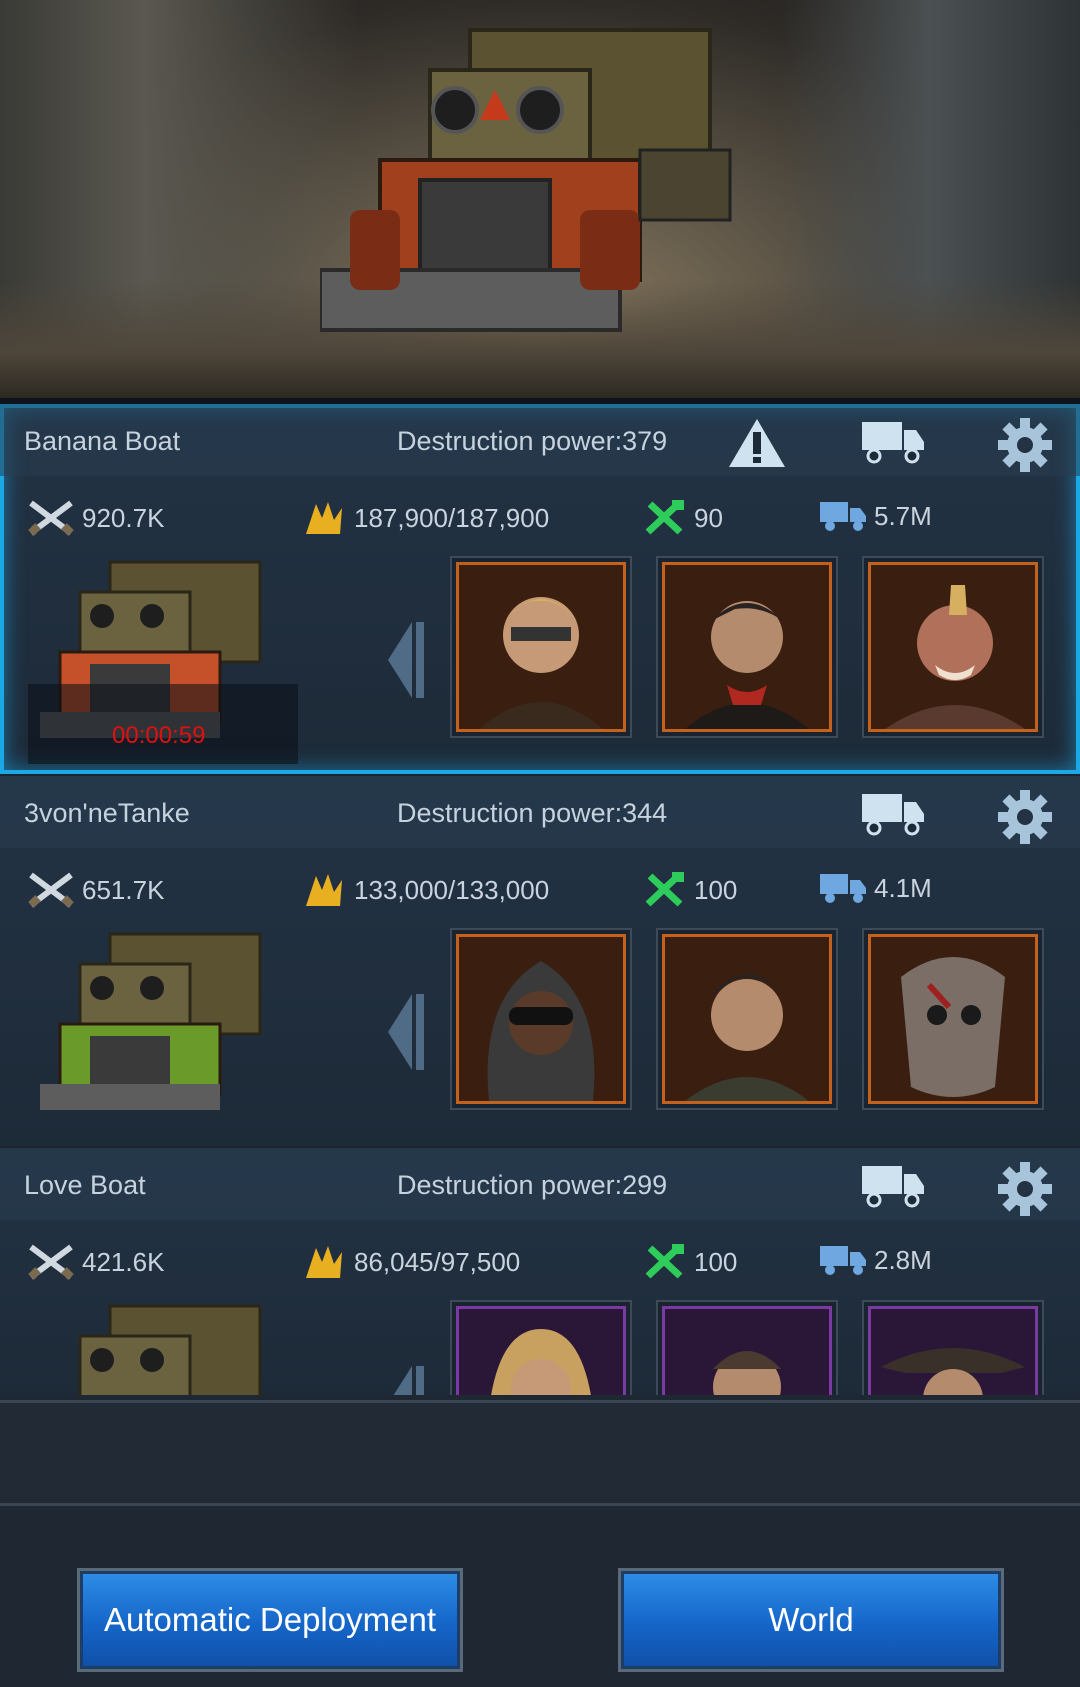  I want to click on countdown-timer: 00:00:59, so click(159, 735).